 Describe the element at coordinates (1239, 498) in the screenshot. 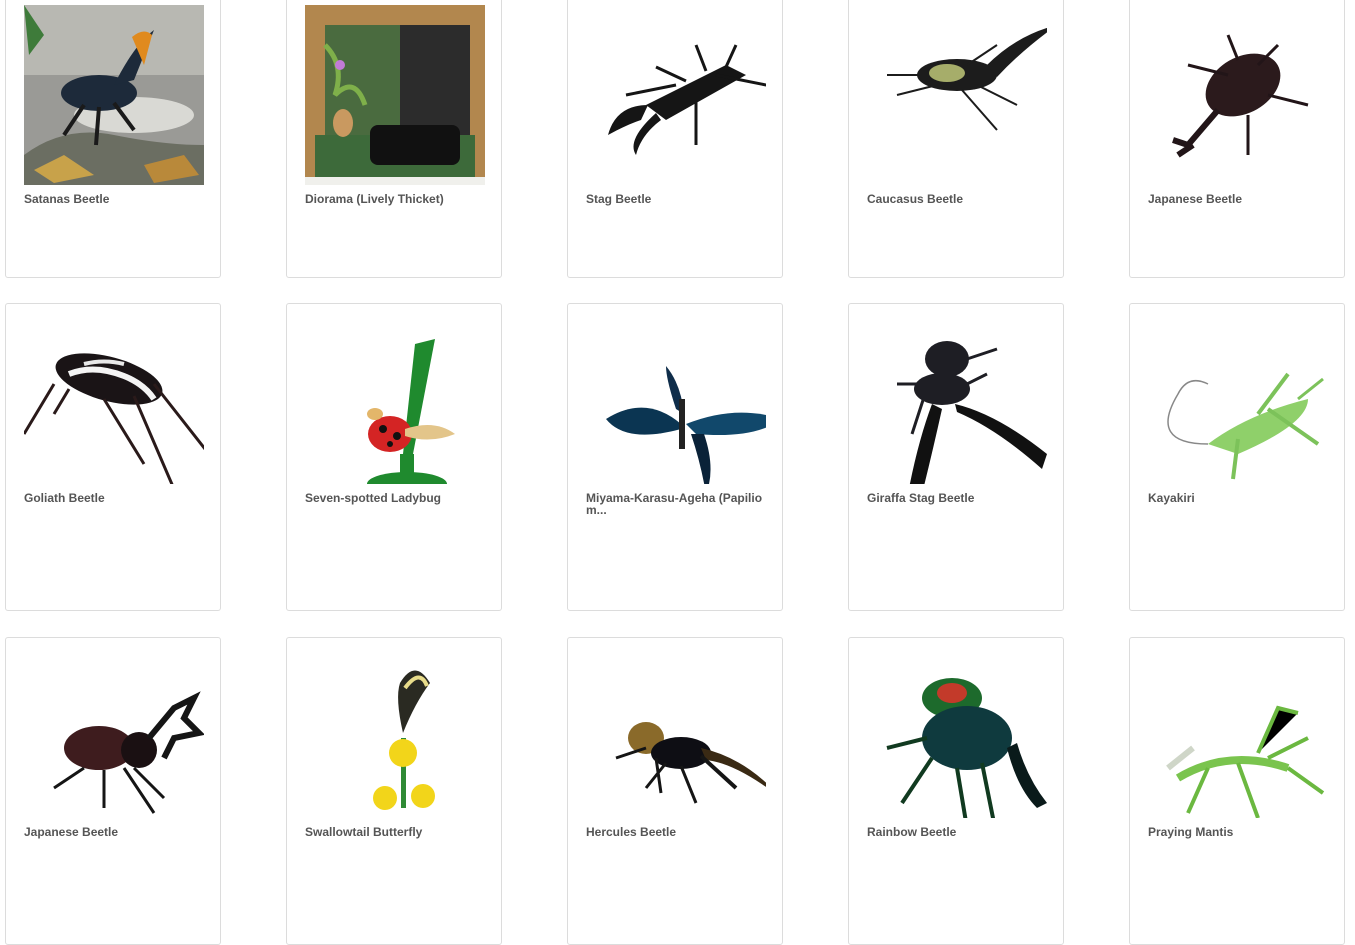

I see `product-title: Kayakiri` at that location.